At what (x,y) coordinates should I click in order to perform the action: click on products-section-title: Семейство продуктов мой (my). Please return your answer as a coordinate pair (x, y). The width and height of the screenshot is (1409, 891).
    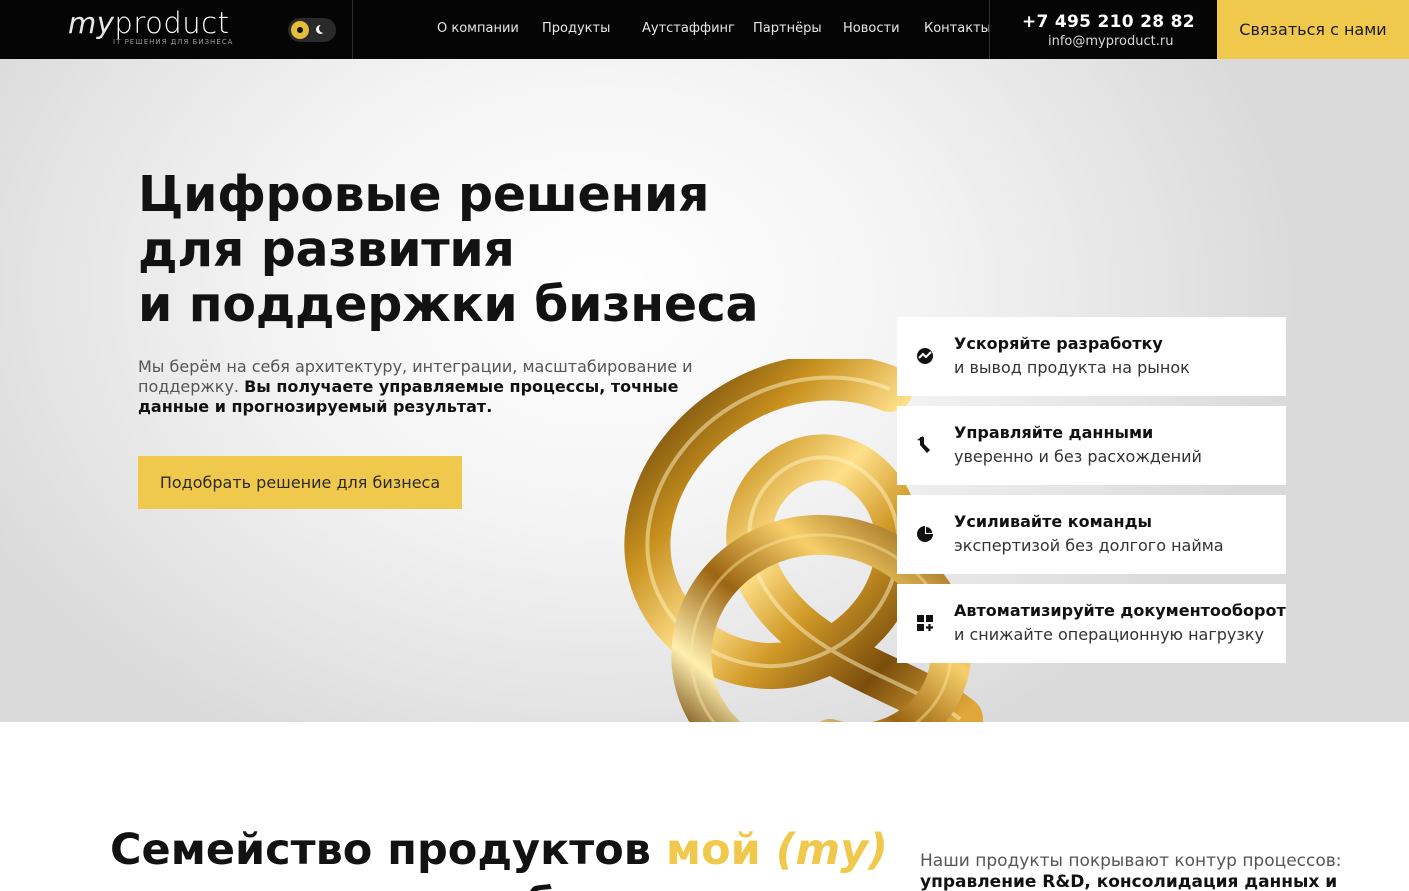
    Looking at the image, I should click on (499, 850).